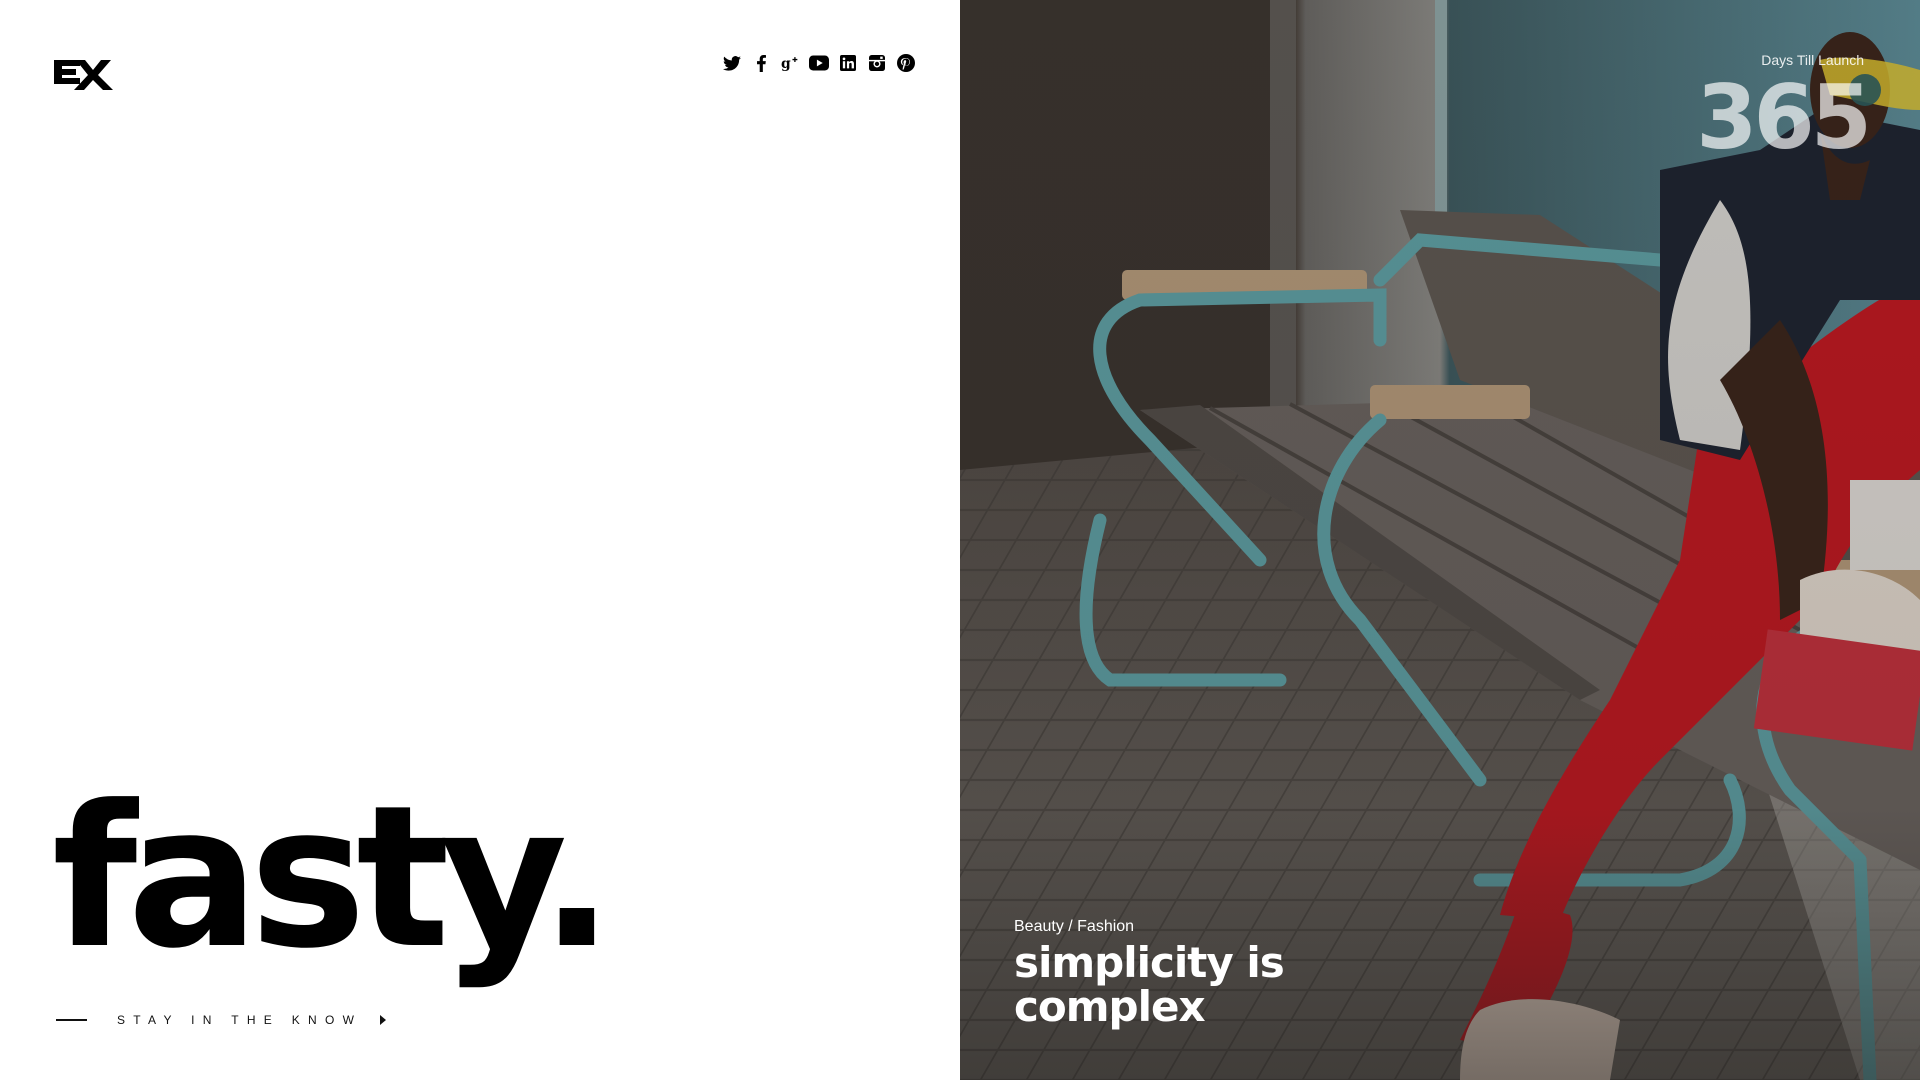 This screenshot has width=1920, height=1080. I want to click on countdown-value: 365, so click(1784, 117).